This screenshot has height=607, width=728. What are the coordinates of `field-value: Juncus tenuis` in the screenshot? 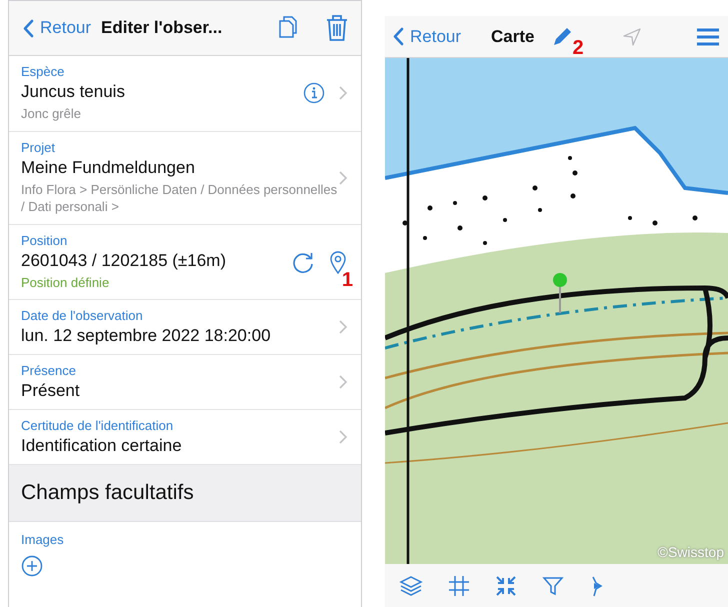 It's located at (73, 92).